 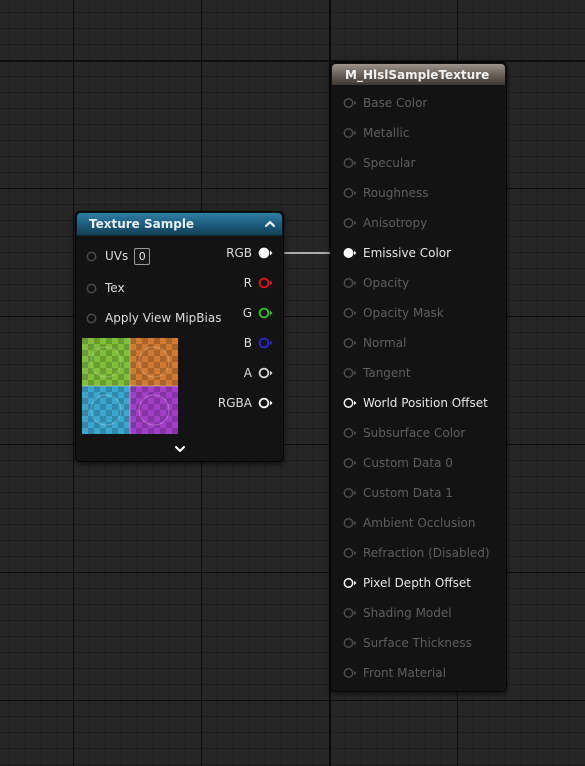 I want to click on material-input-pin: Shading Model, so click(x=397, y=613).